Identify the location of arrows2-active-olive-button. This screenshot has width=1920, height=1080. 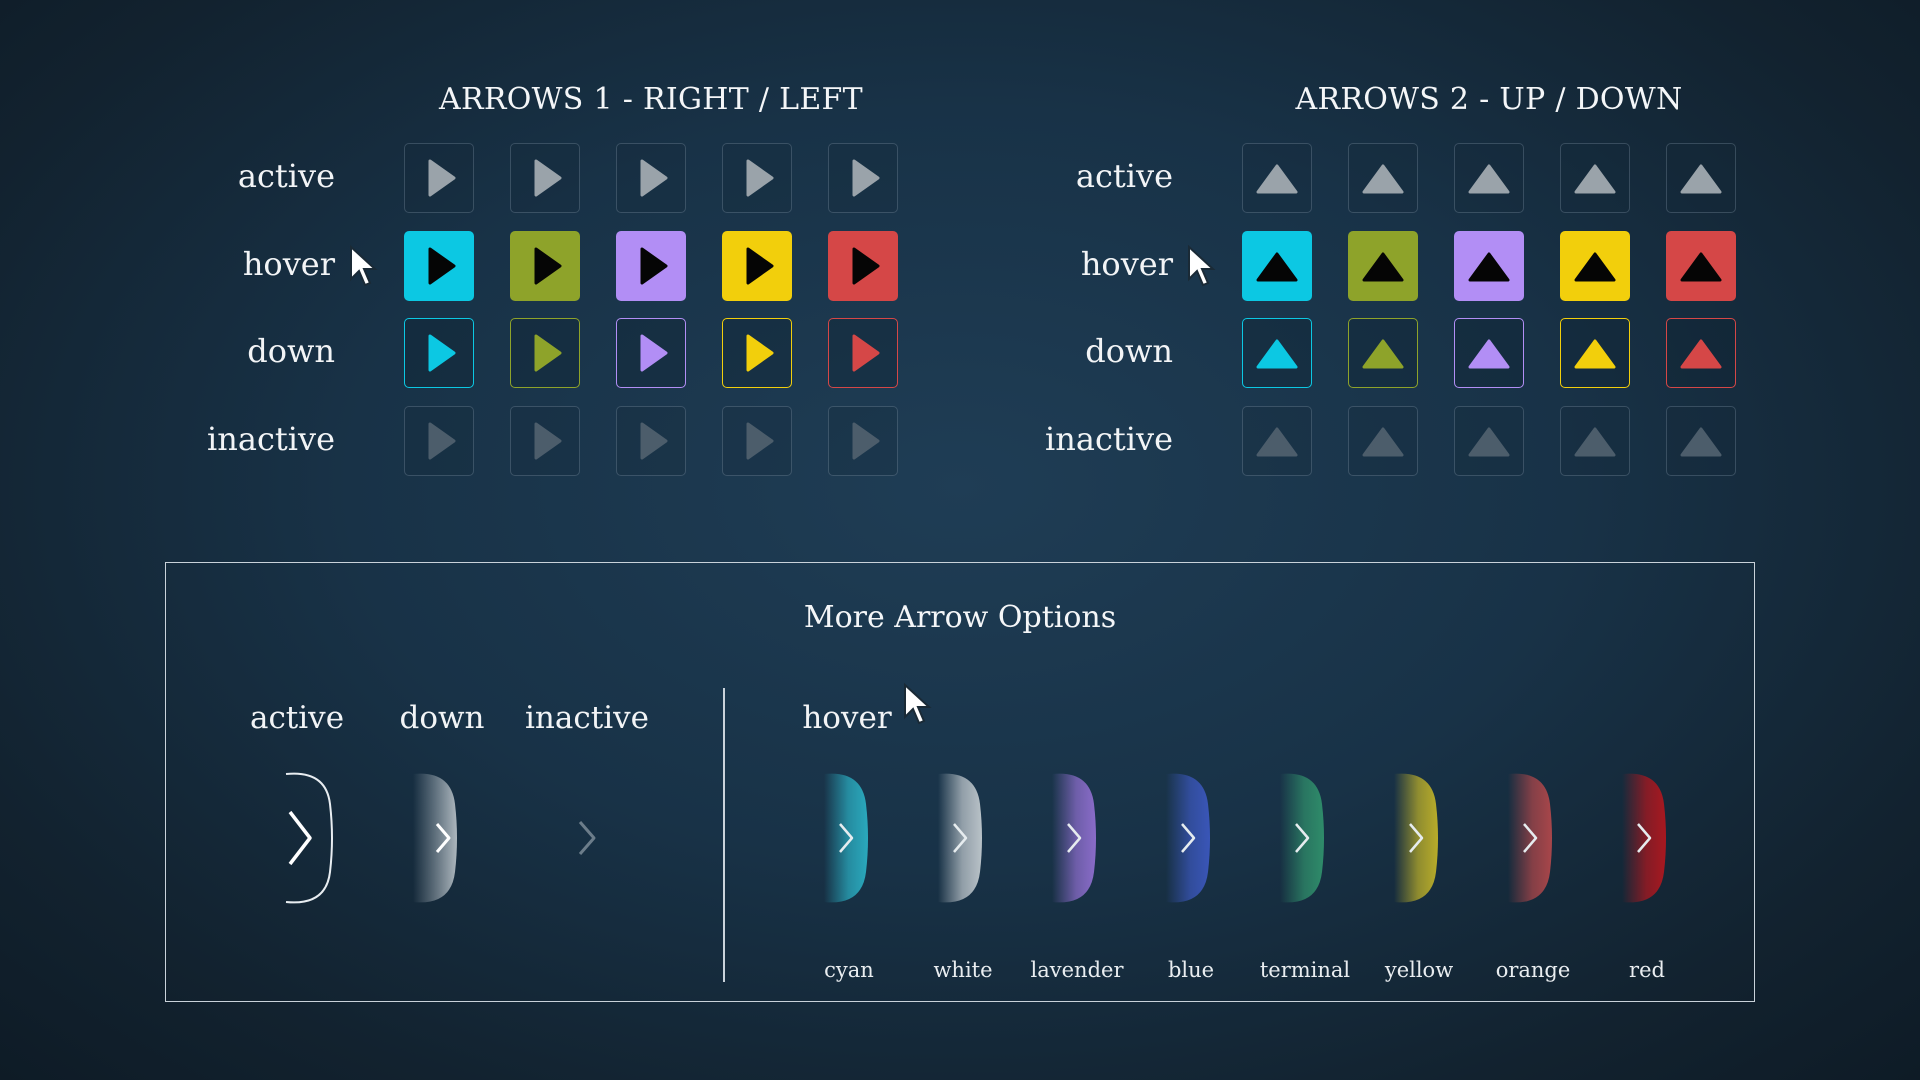
(1383, 178).